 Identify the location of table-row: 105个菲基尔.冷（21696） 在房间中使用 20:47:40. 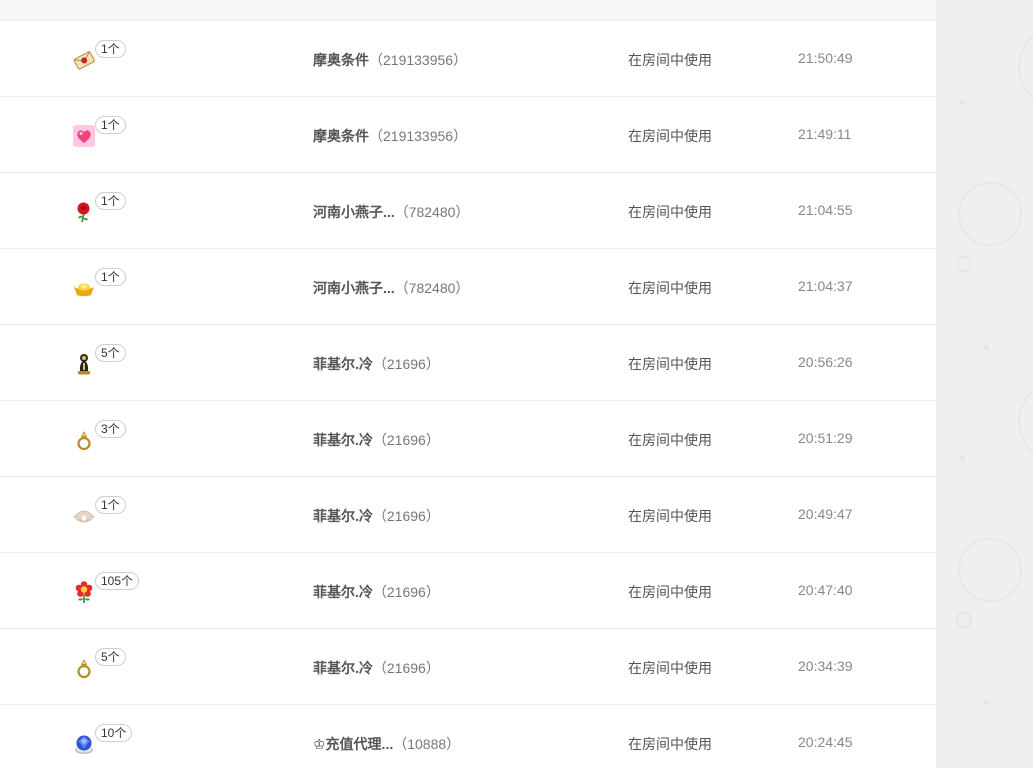
(468, 591).